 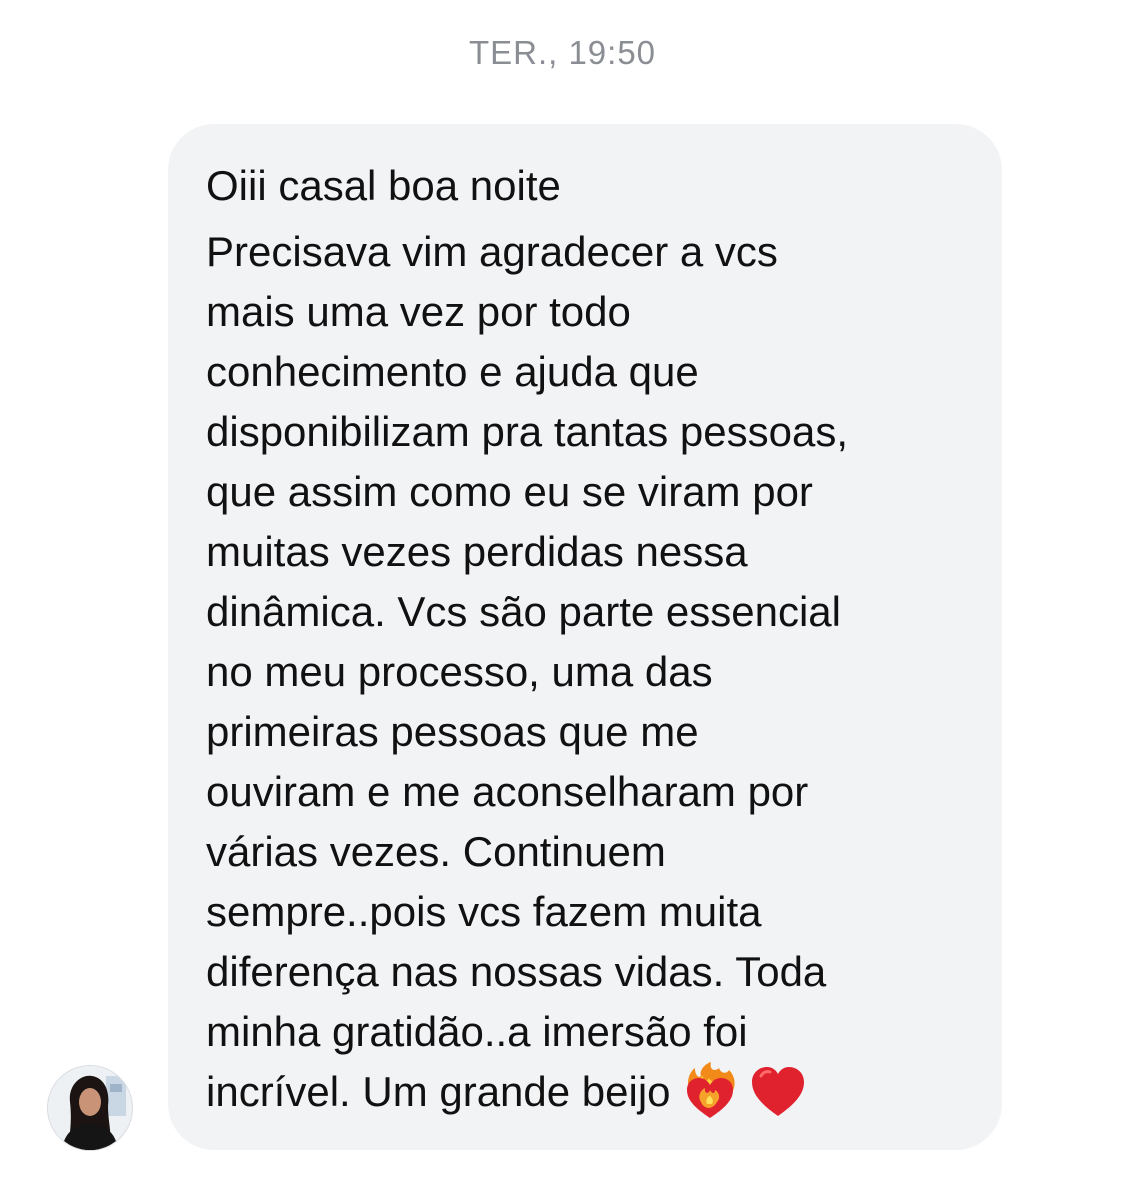 I want to click on user-avatar-photo-icon, so click(x=90, y=1108).